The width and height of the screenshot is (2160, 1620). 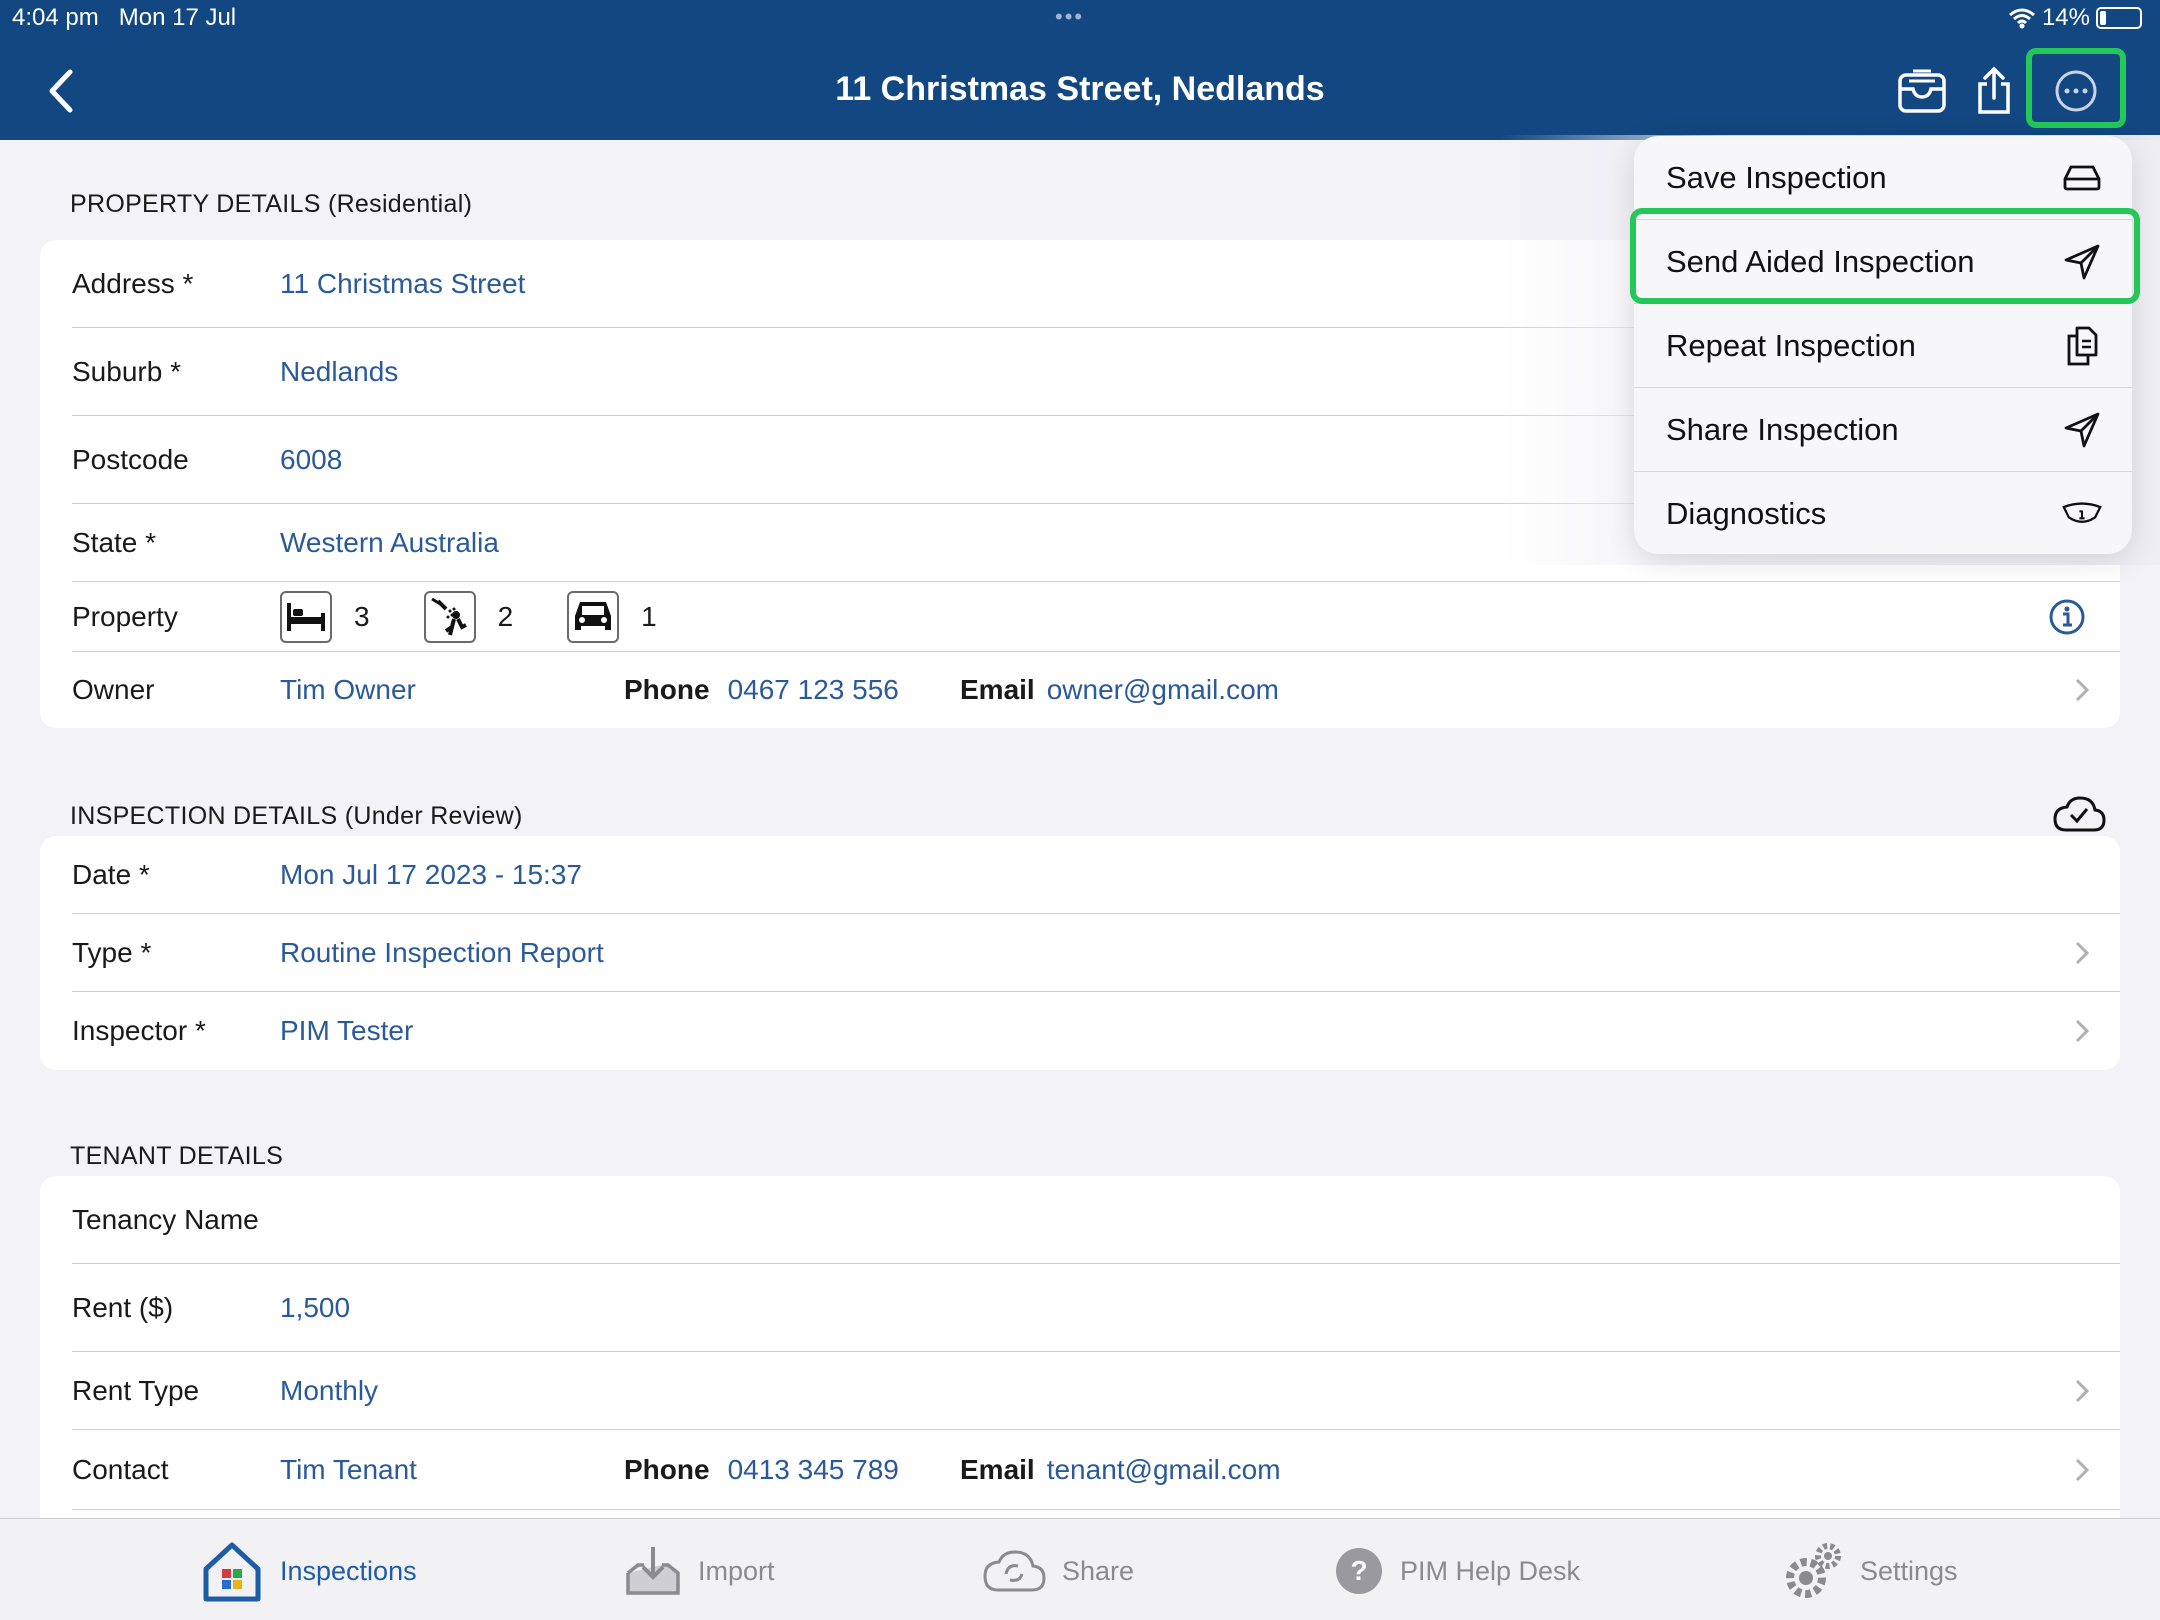 What do you see at coordinates (1096, 617) in the screenshot?
I see `property-features-row: Property 3 2 1` at bounding box center [1096, 617].